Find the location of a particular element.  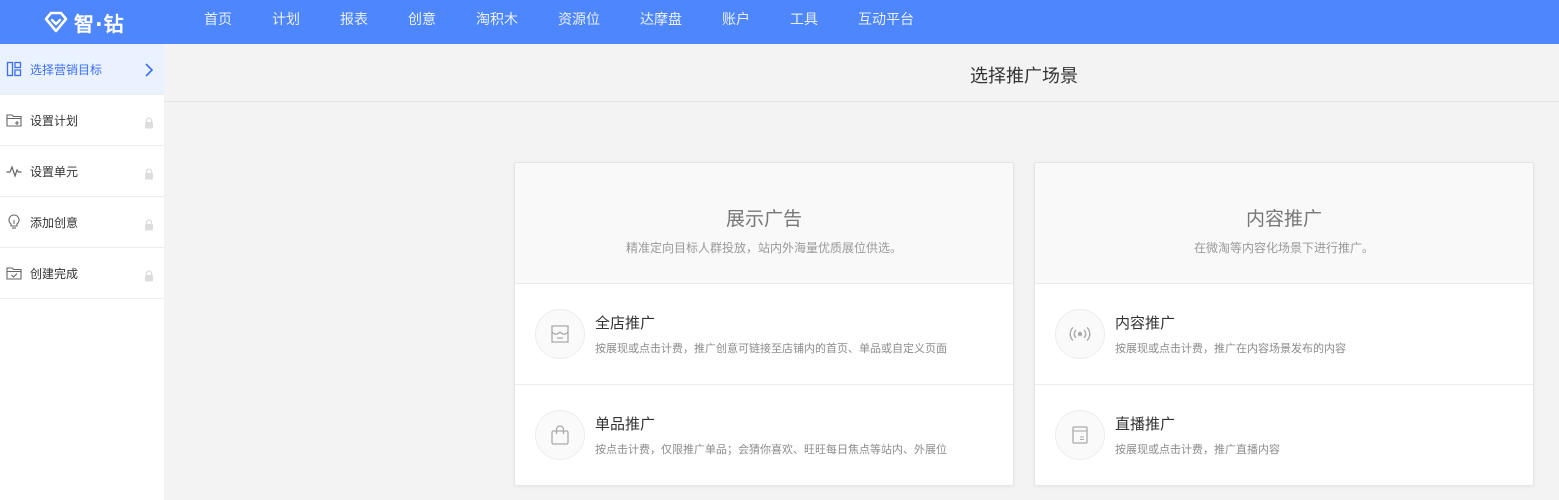

option-store-promotion: 全店推广 按展现或点击计费，推广创意可链接至店铺内的首页、单品或自定义页面 is located at coordinates (764, 334).